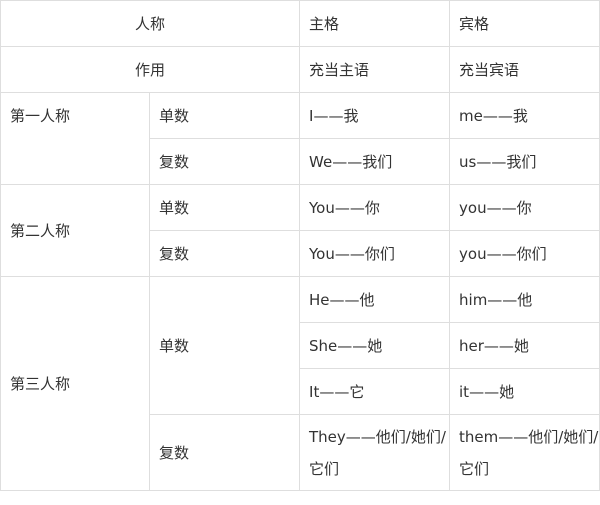  Describe the element at coordinates (524, 345) in the screenshot. I see `object-pronoun: her——她` at that location.